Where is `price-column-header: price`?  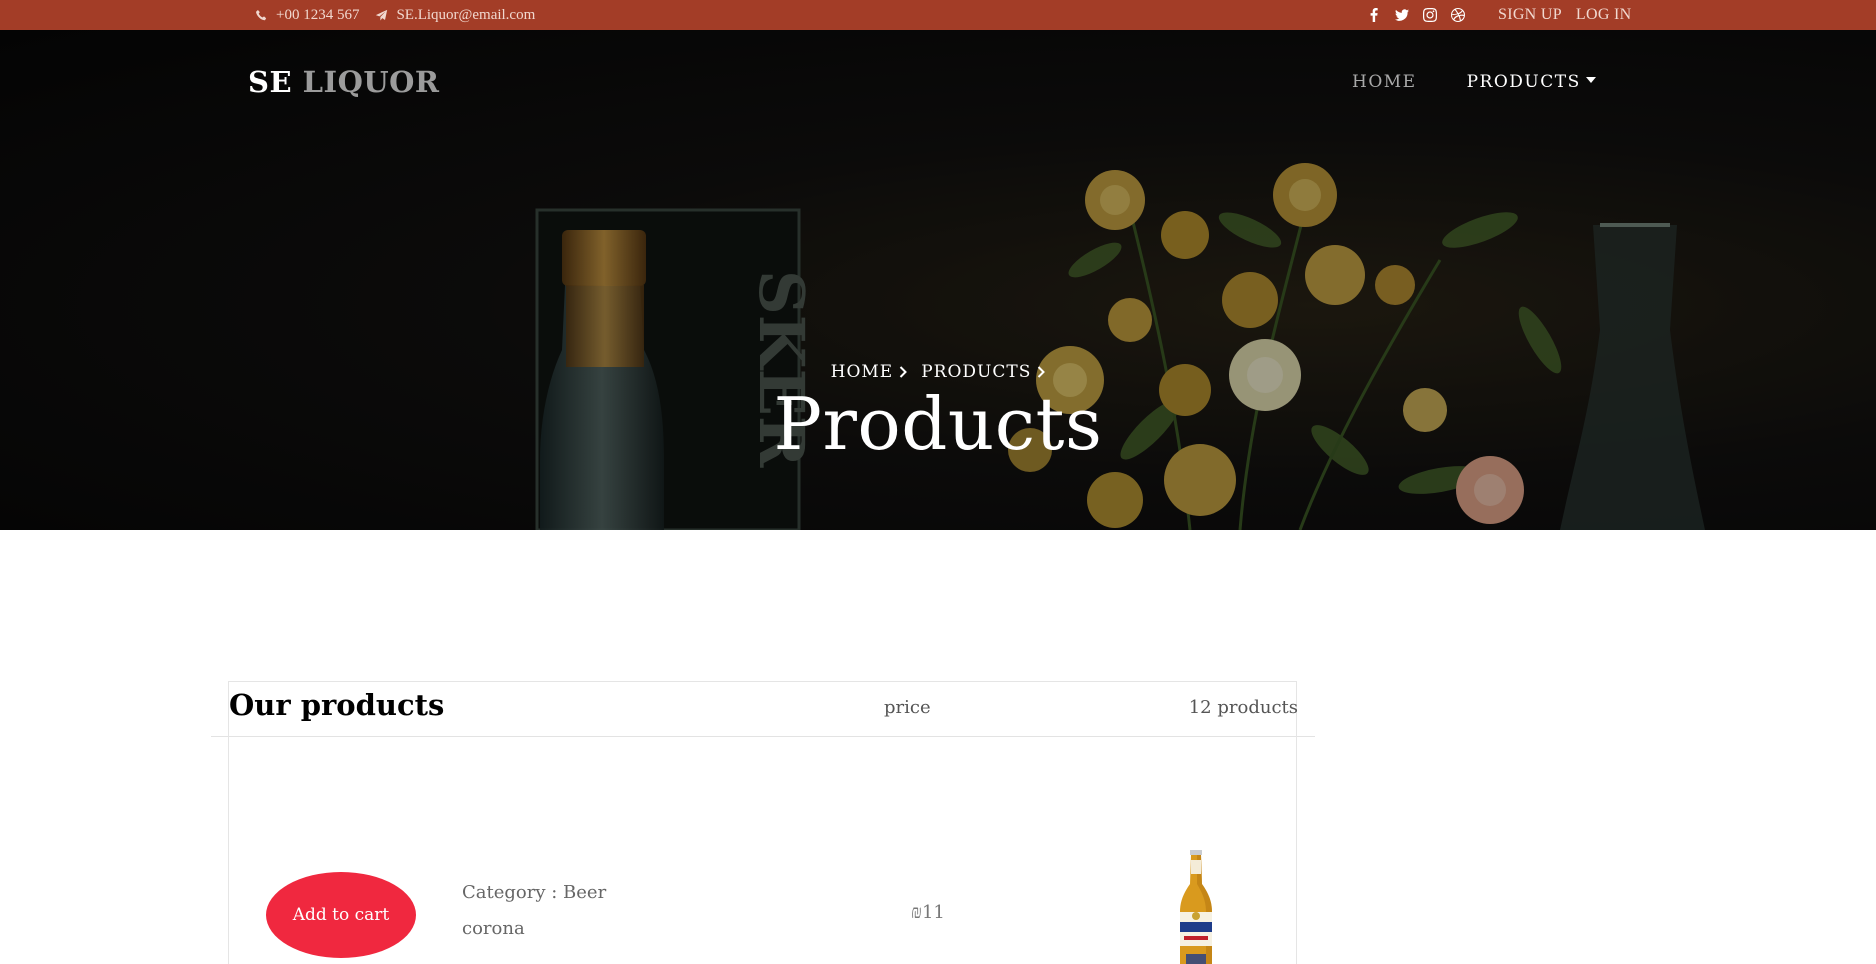 price-column-header: price is located at coordinates (907, 707).